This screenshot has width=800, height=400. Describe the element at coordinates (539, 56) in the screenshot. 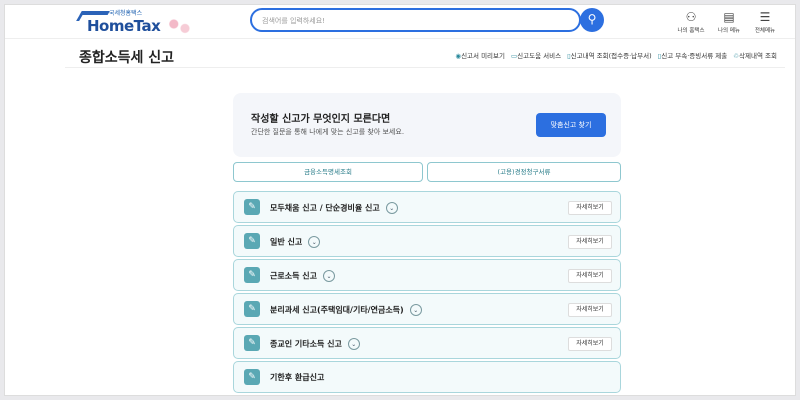

I see `label: 신고도움 서비스` at that location.